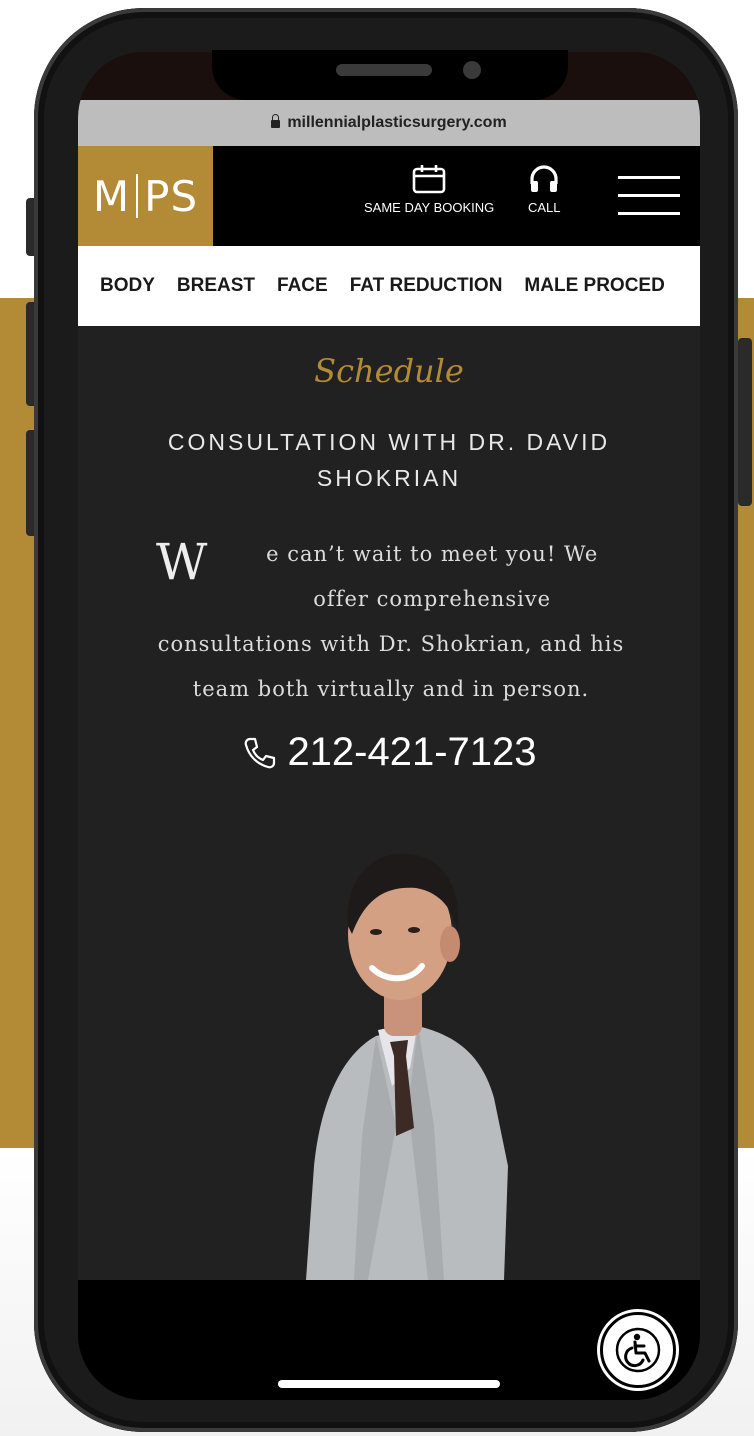 The height and width of the screenshot is (1436, 754). I want to click on nav-item-fat-reduction: FAT REDUCTION, so click(426, 286).